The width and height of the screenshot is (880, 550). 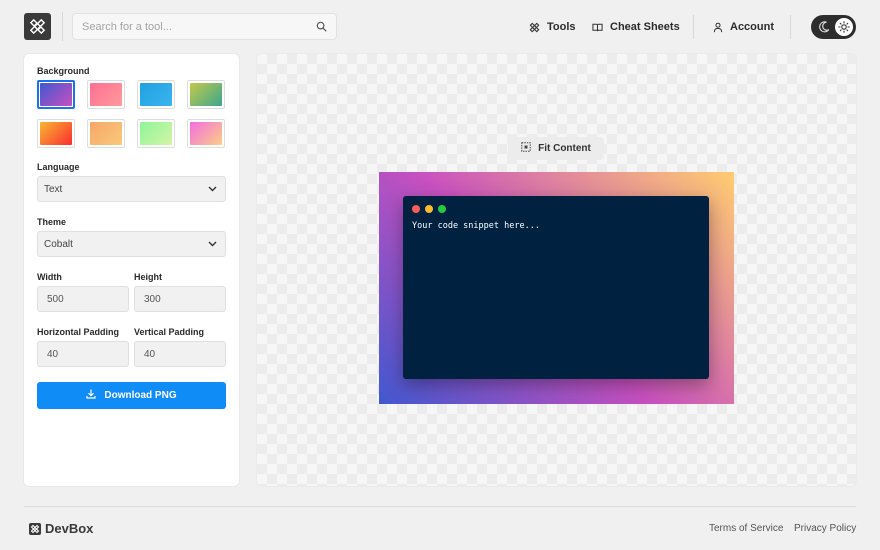 I want to click on nav-account-label: Account, so click(x=752, y=27).